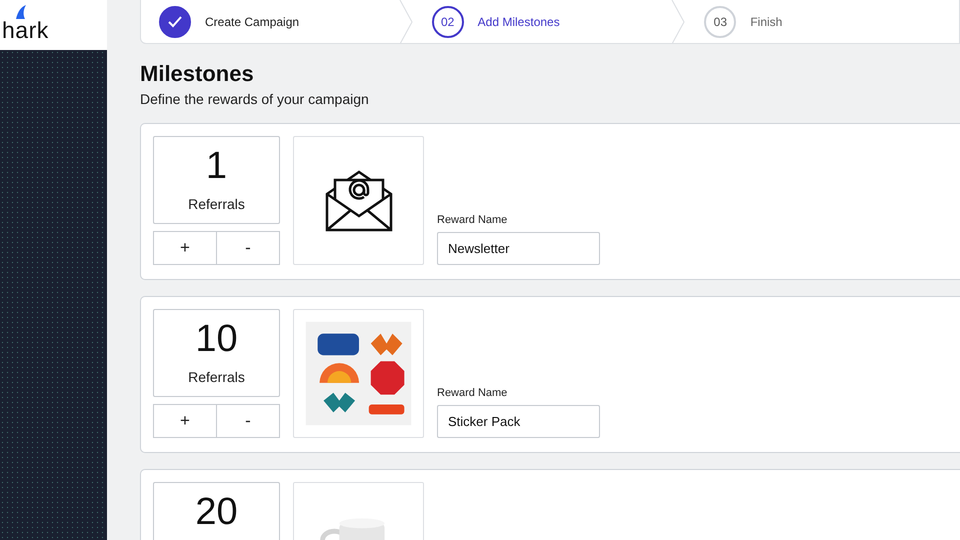 The height and width of the screenshot is (540, 960). Describe the element at coordinates (216, 339) in the screenshot. I see `referral-count: 10` at that location.